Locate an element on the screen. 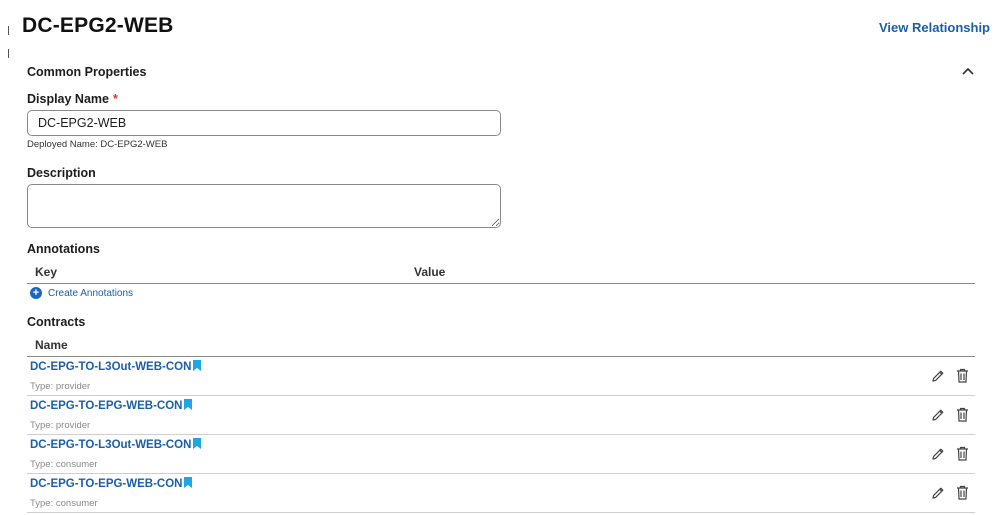  display-name-label: Display Name * is located at coordinates (72, 99).